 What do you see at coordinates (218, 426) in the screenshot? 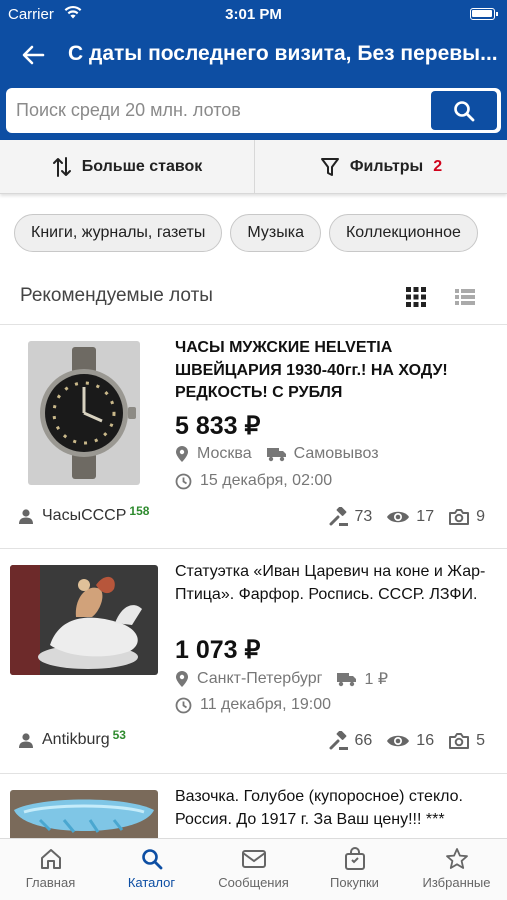
I see `lot-price: 5 833 ₽` at bounding box center [218, 426].